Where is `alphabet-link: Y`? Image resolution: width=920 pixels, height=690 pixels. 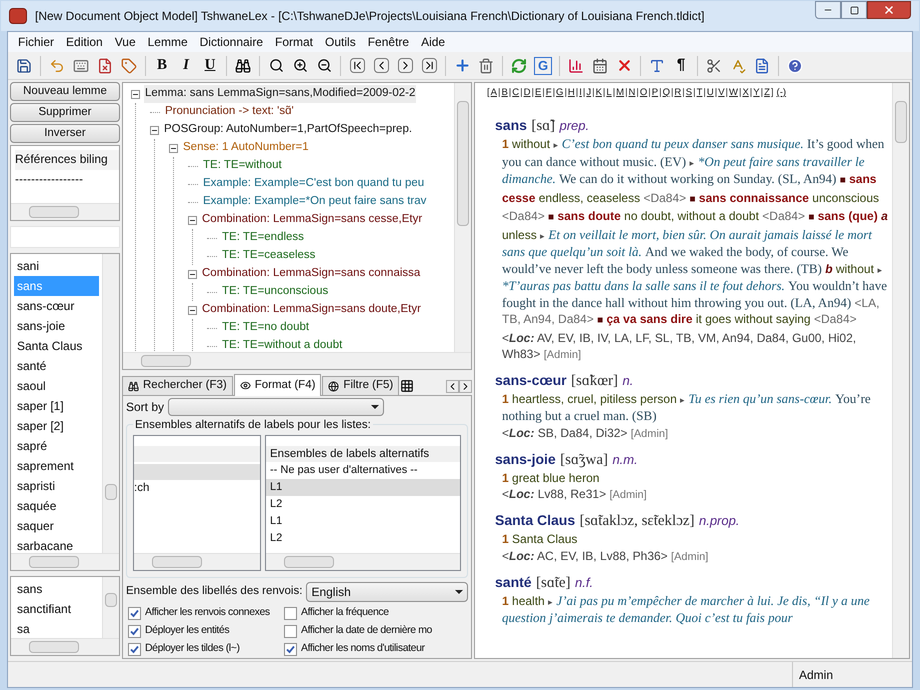 alphabet-link: Y is located at coordinates (756, 93).